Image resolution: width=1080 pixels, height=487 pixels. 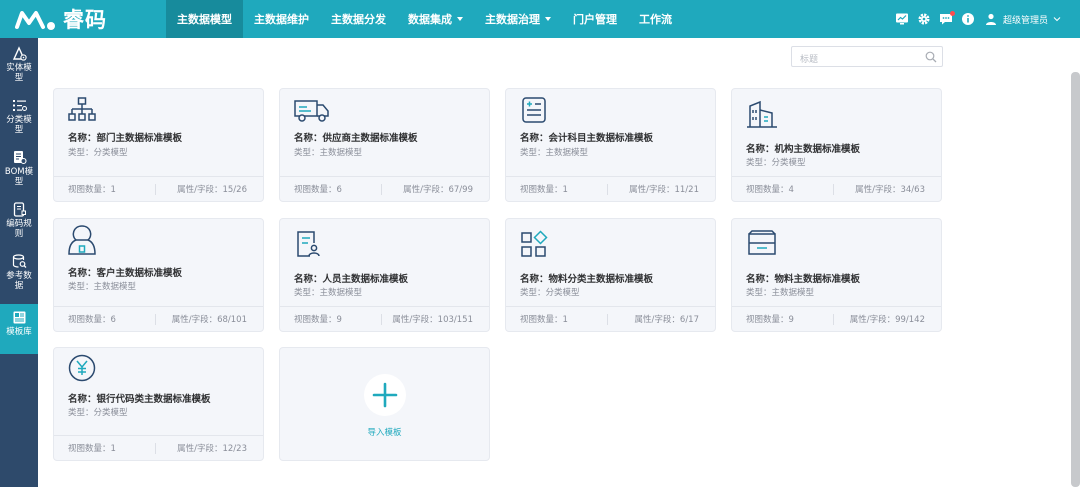 I want to click on nav-item-master-data-distribution: 主数据分发, so click(x=358, y=19).